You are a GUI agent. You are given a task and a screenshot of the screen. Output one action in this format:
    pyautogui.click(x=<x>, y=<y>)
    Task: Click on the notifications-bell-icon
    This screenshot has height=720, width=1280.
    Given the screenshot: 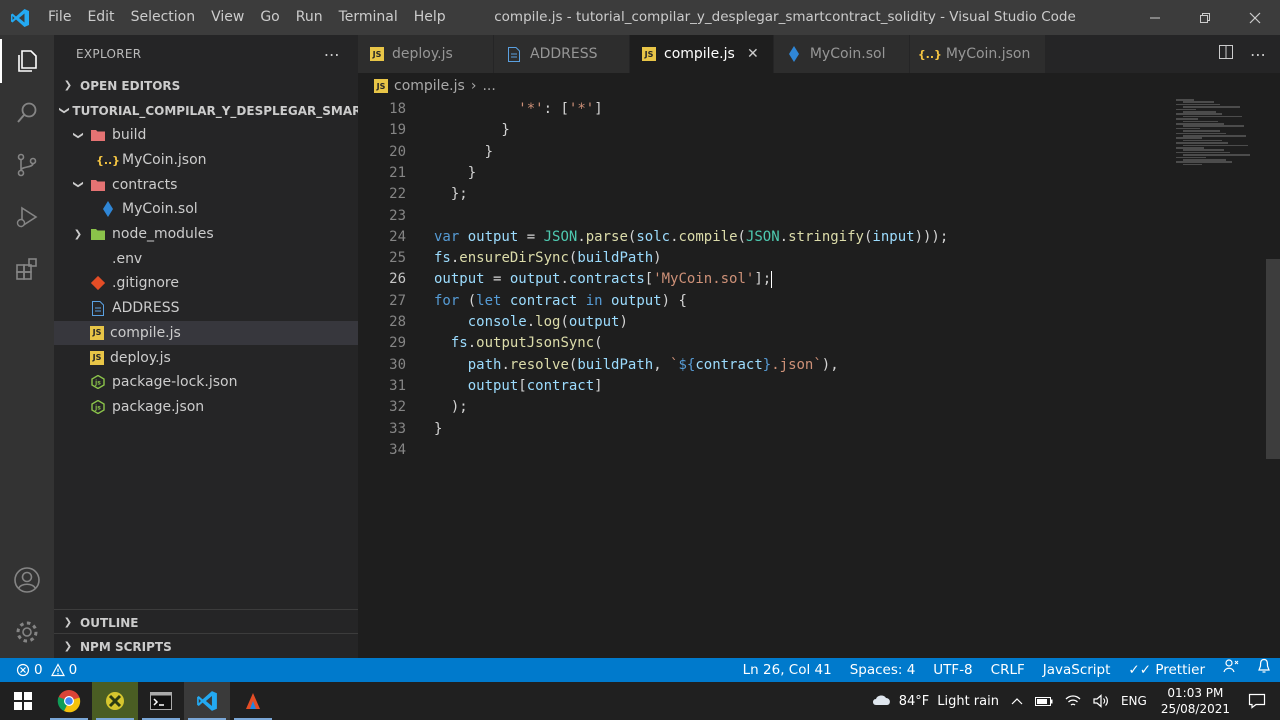 What is the action you would take?
    pyautogui.click(x=1264, y=670)
    